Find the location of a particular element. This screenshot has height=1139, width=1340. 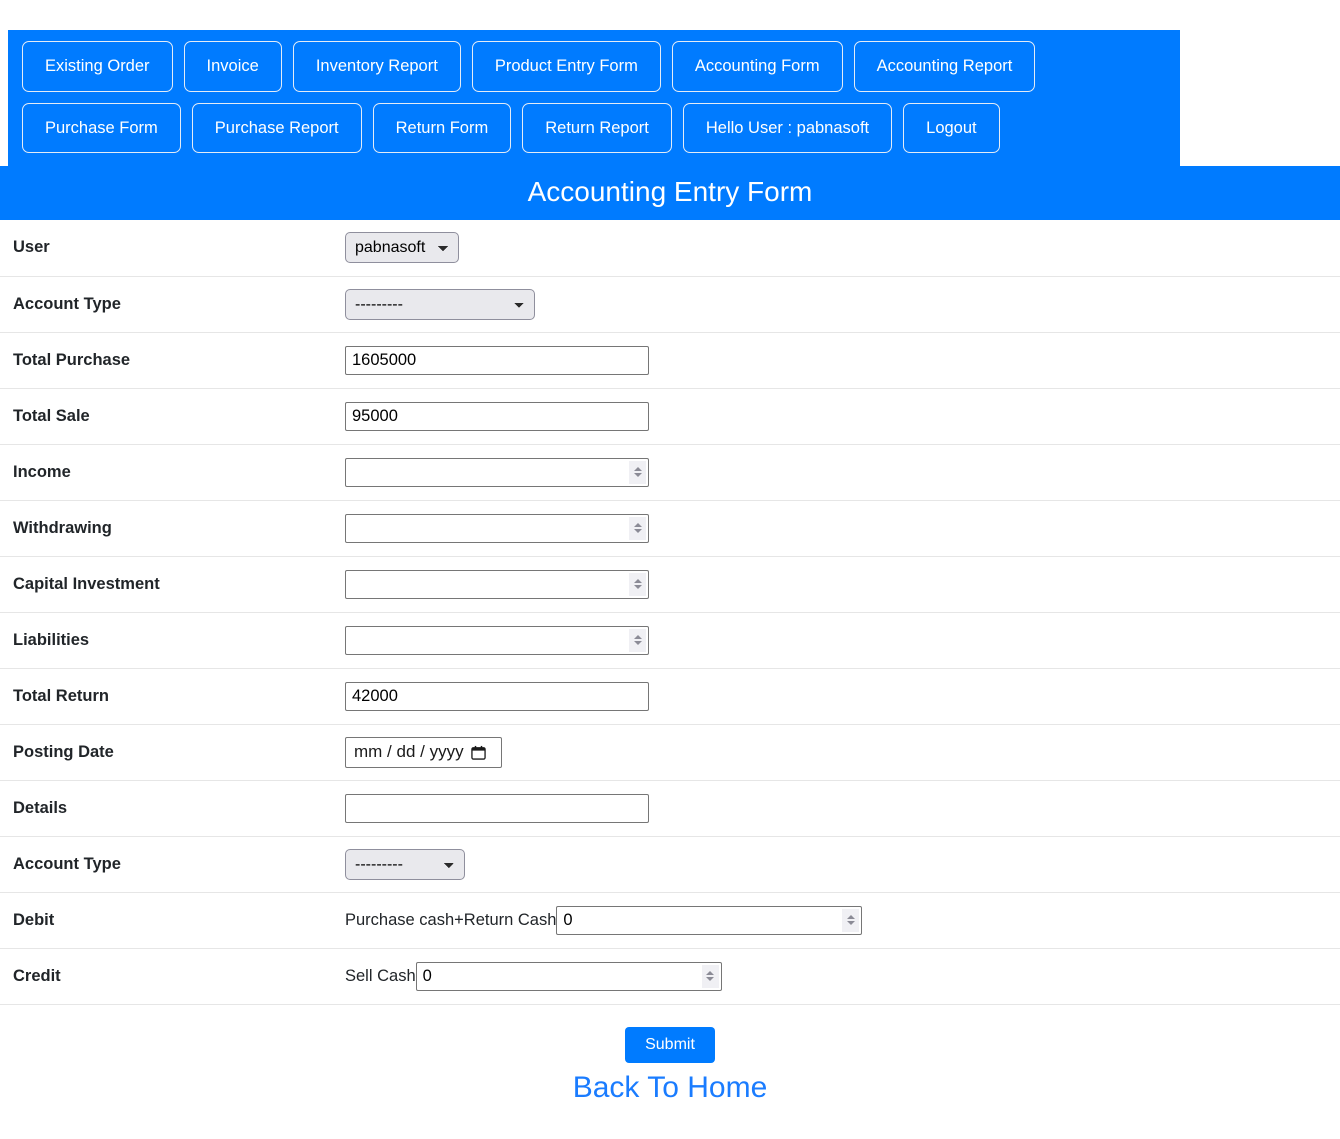

credit-number-wrap is located at coordinates (568, 976).